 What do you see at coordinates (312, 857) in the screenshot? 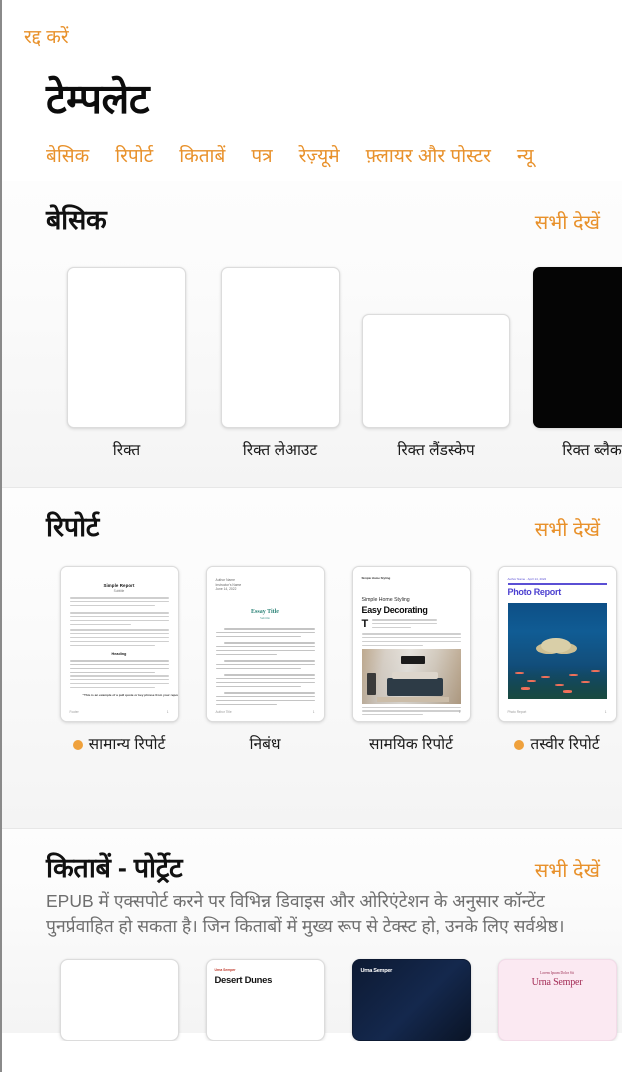
I see `section-books-header: किताबें - पोर्ट्रेट सभी देखें` at bounding box center [312, 857].